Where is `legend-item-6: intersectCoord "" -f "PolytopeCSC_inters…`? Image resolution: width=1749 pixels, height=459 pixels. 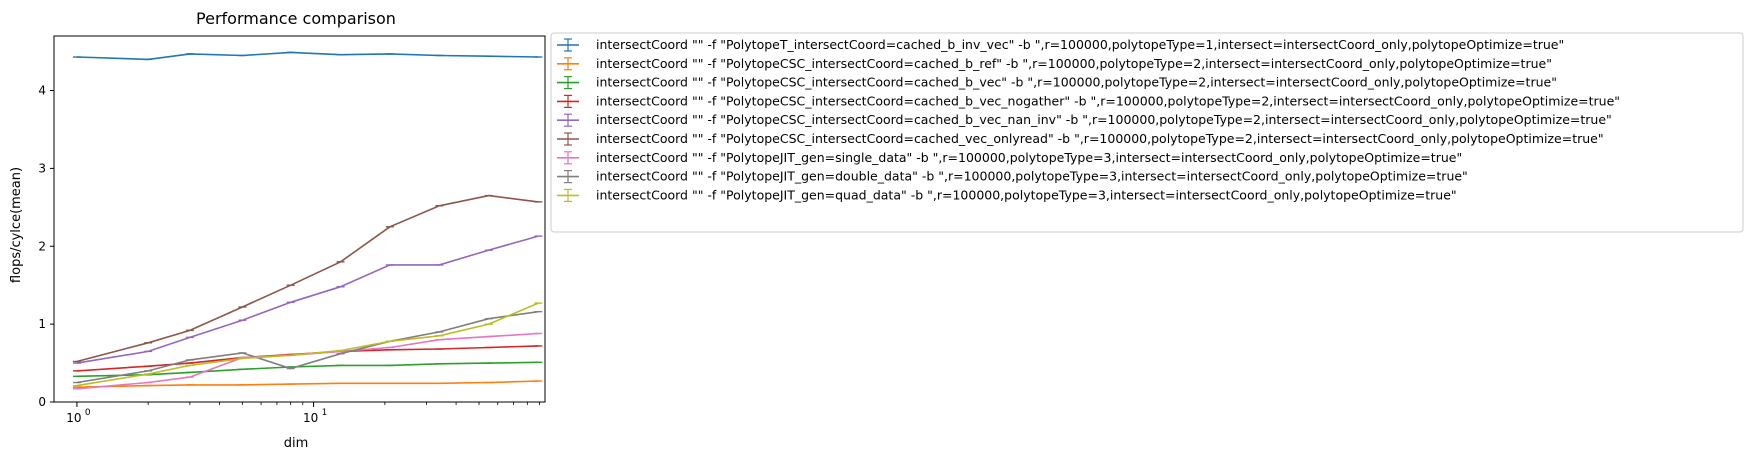 legend-item-6: intersectCoord "" -f "PolytopeCSC_inters… is located at coordinates (1080, 138).